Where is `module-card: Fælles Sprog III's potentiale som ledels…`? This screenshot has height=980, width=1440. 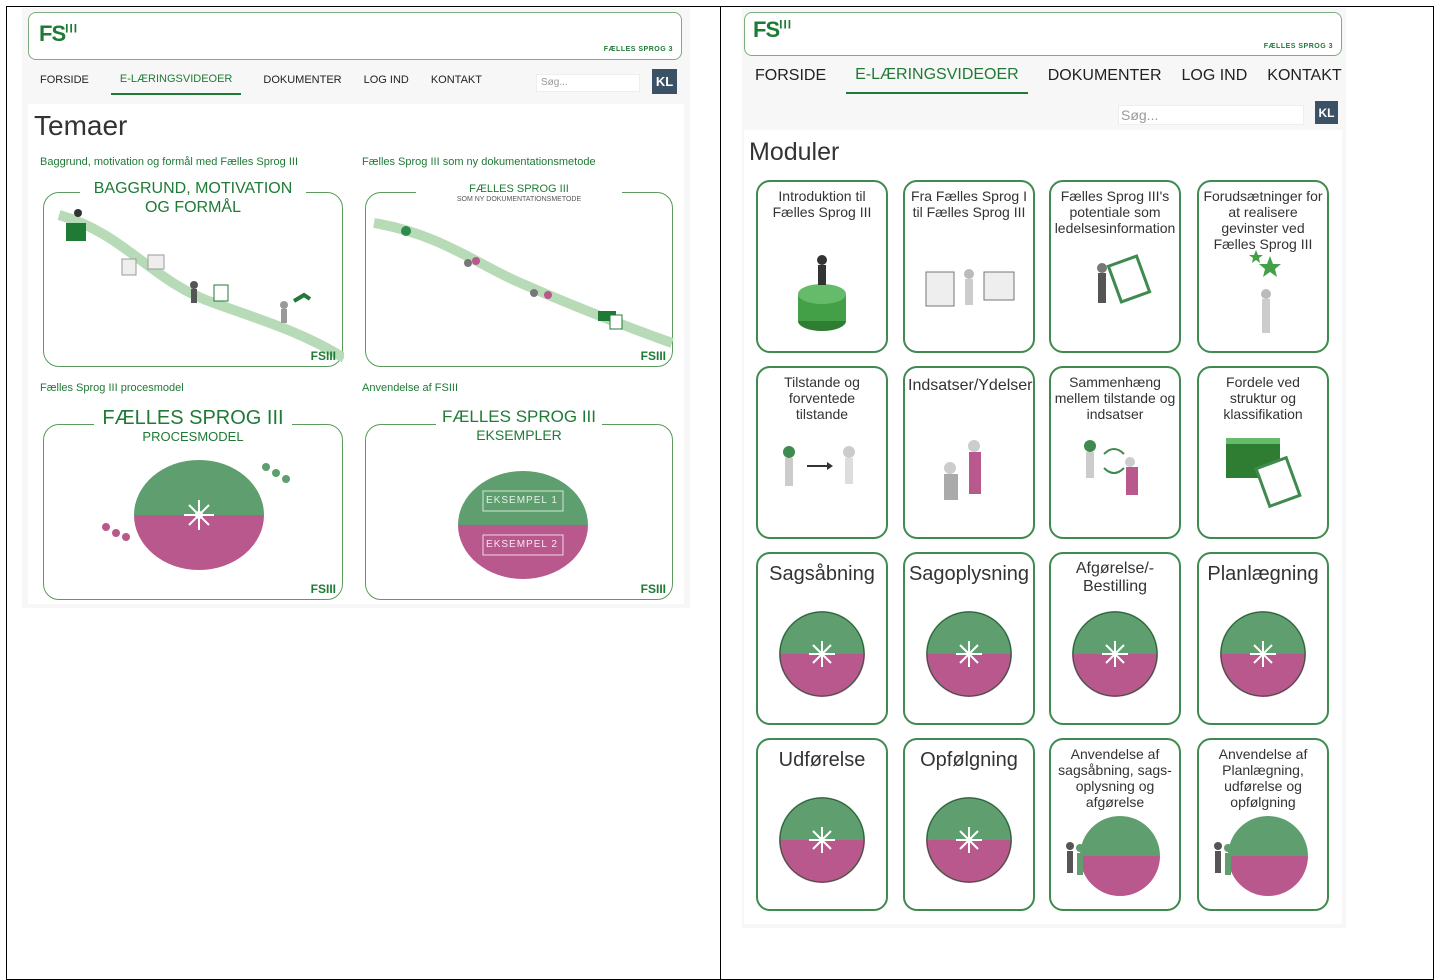 module-card: Fælles Sprog III's potentiale som ledels… is located at coordinates (1115, 266).